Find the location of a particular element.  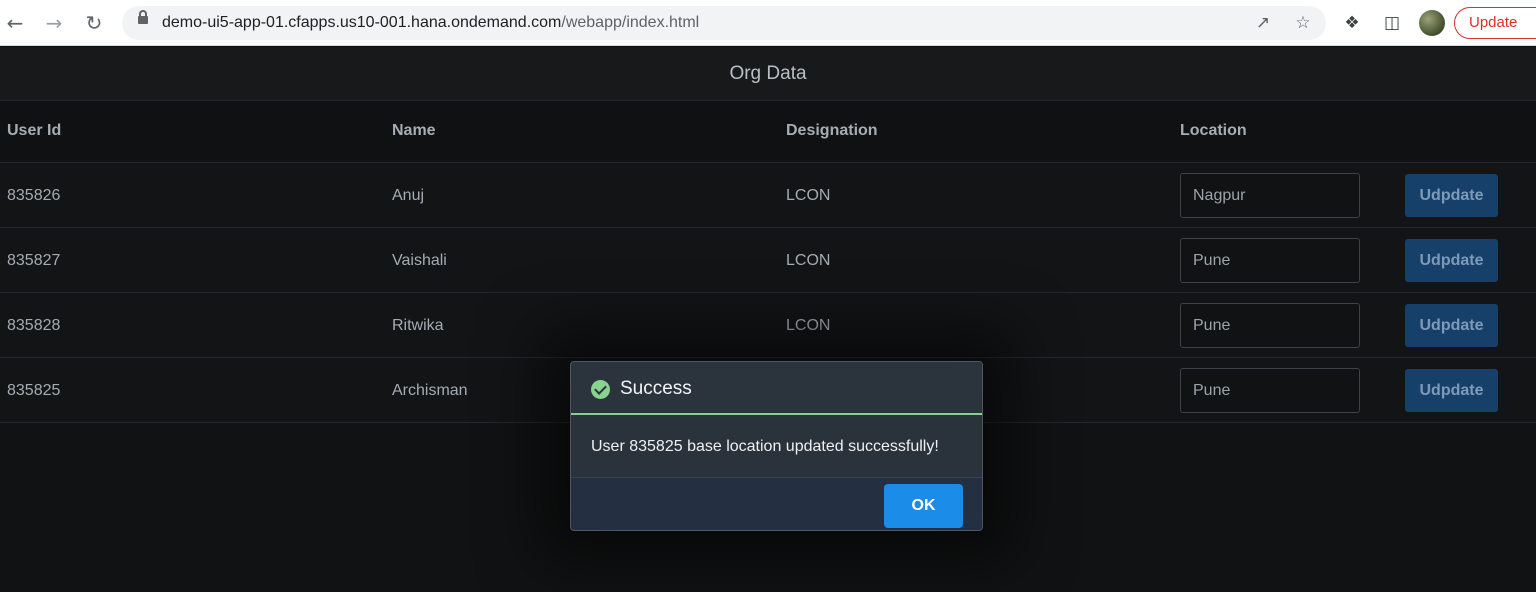

reload-icon: ↻ is located at coordinates (94, 23).